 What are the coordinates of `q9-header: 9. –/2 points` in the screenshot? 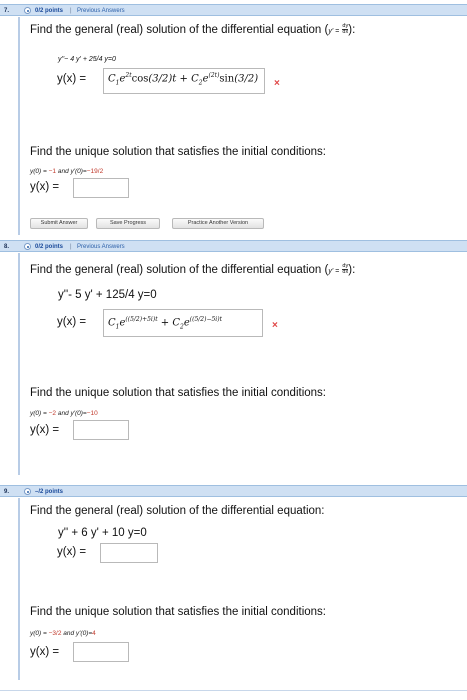 It's located at (233, 491).